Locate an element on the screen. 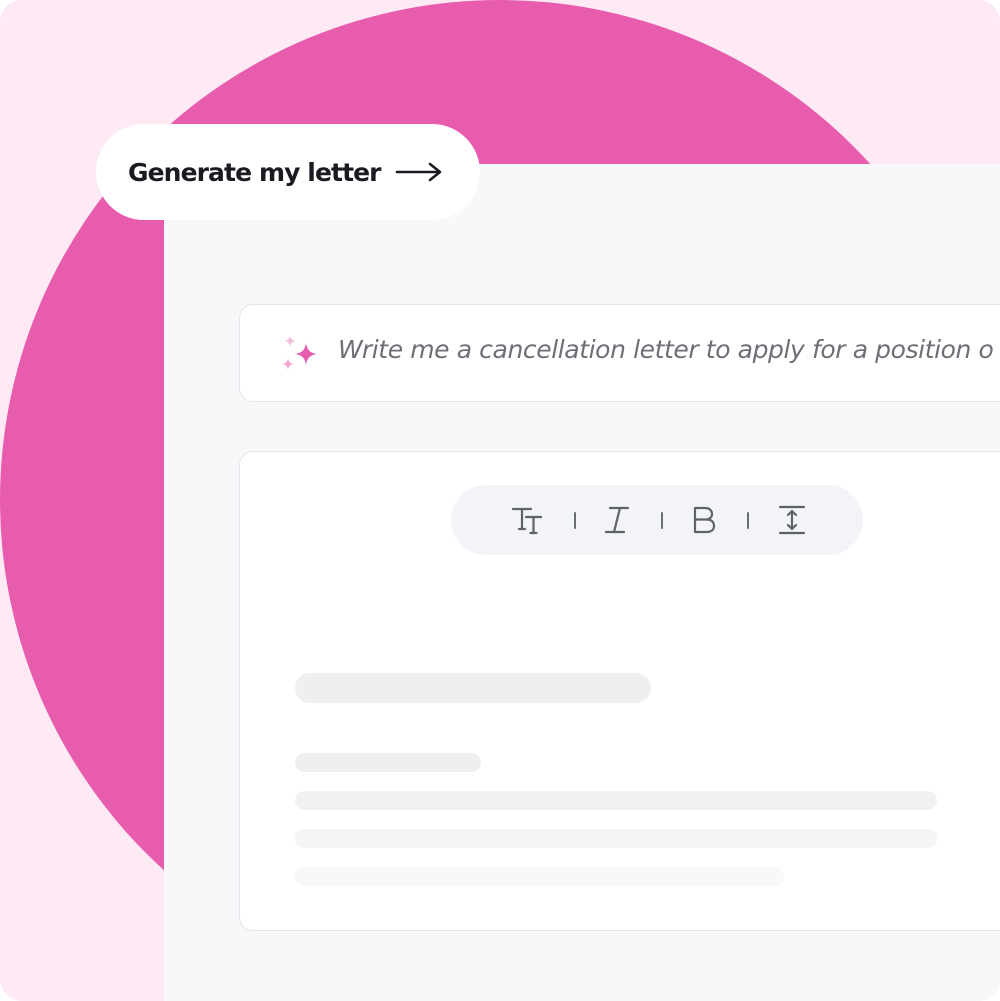 The width and height of the screenshot is (1000, 1001). generate-letter-label: Generate my letter is located at coordinates (255, 172).